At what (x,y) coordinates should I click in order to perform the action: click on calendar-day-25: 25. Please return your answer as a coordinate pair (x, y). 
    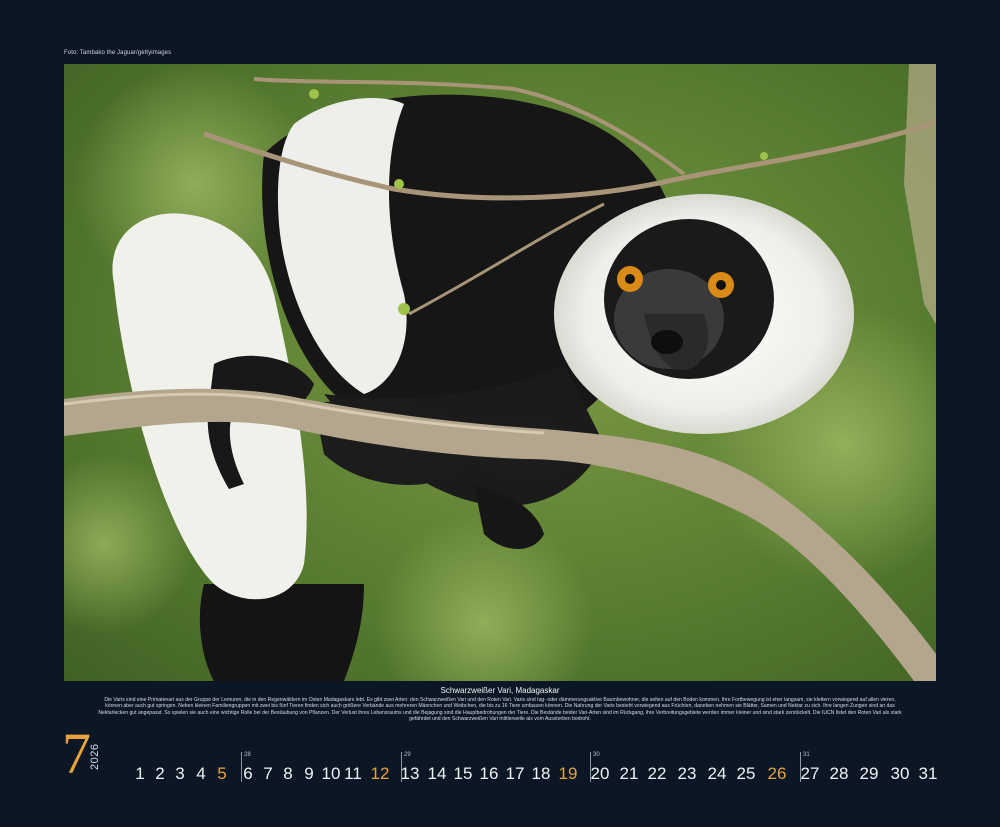
    Looking at the image, I should click on (746, 773).